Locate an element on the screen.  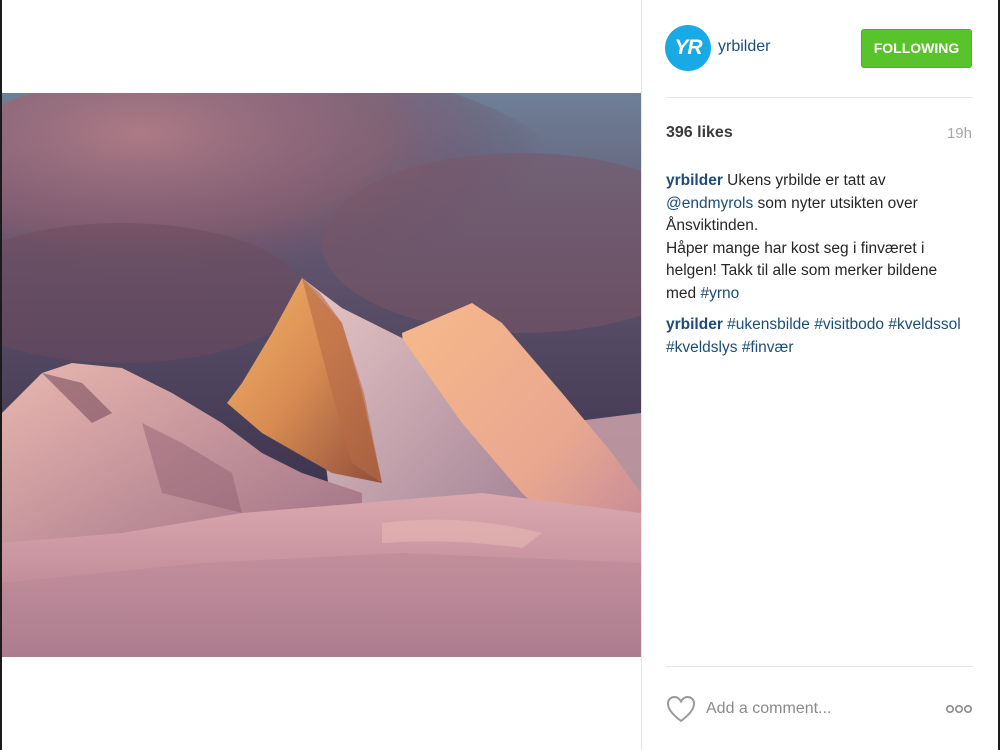
following-button: FOLLOWING is located at coordinates (916, 48).